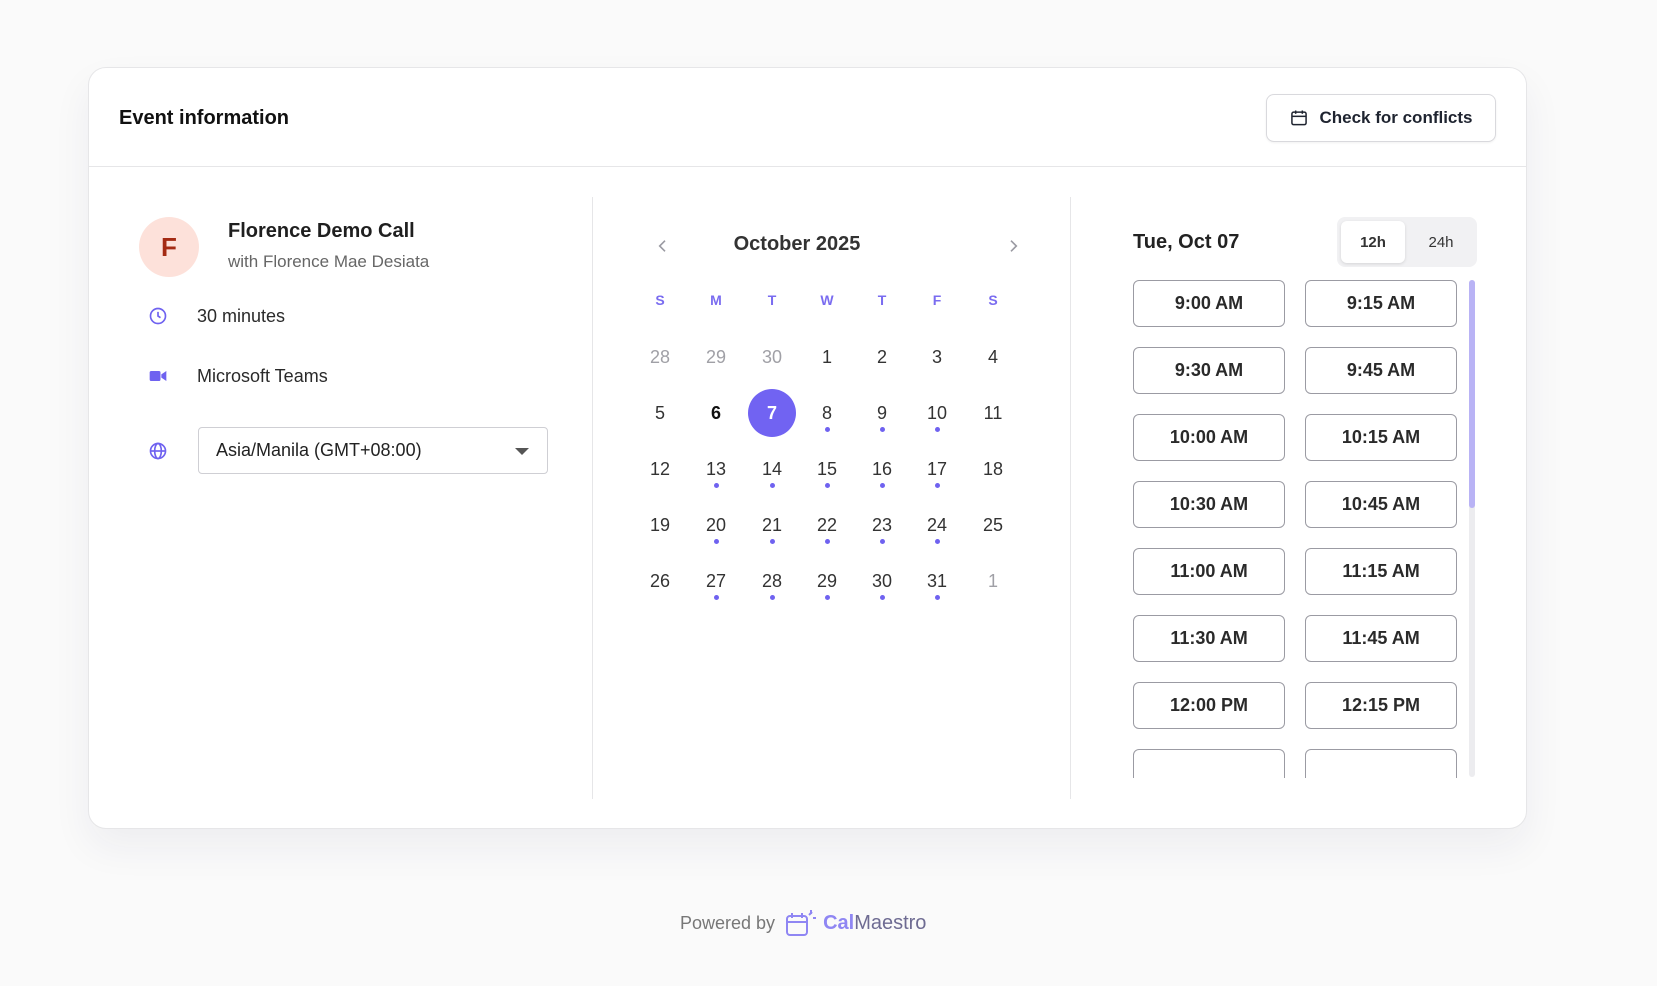 This screenshot has height=986, width=1657. What do you see at coordinates (321, 231) in the screenshot?
I see `event-name: Florence Demo Call` at bounding box center [321, 231].